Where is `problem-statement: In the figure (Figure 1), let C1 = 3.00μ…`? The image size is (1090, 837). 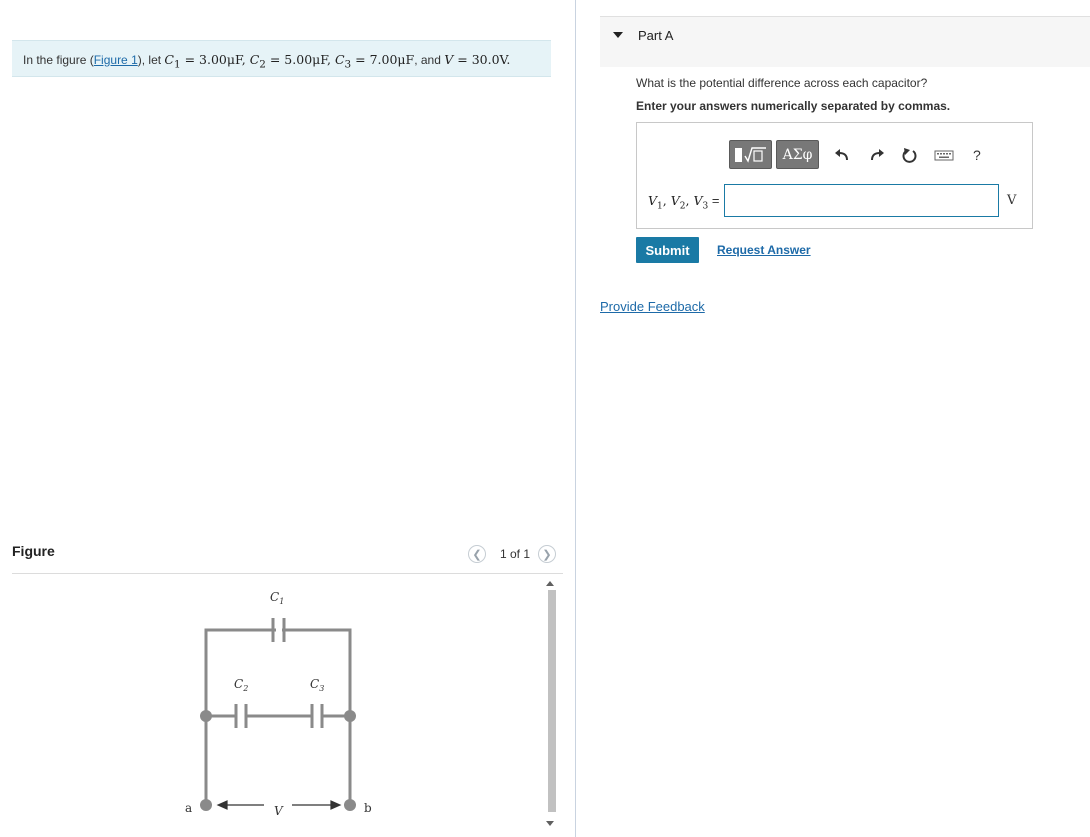
problem-statement: In the figure (Figure 1), let C1 = 3.00μ… is located at coordinates (281, 58).